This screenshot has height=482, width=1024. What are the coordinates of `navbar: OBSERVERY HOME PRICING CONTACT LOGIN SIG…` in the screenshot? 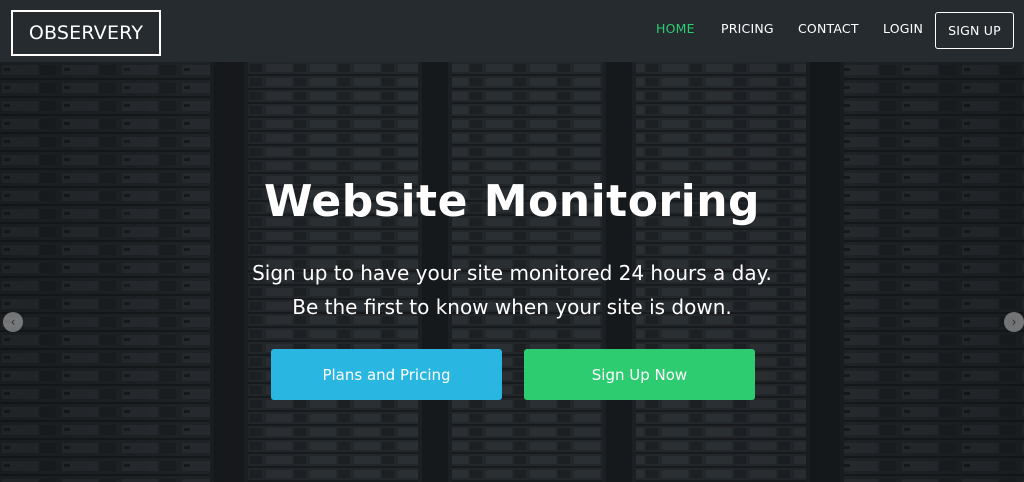 It's located at (512, 31).